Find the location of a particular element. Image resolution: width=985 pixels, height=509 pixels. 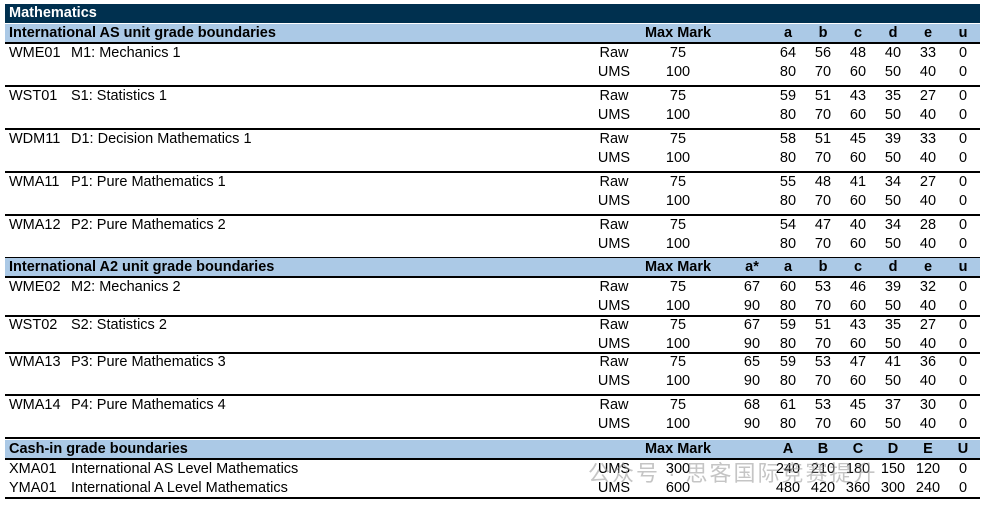

grade-boundary-value: 300 is located at coordinates (893, 488).